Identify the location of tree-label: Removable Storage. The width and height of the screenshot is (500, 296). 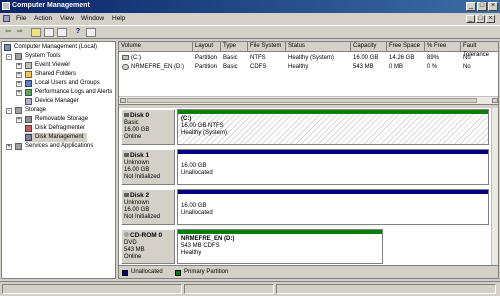
(62, 119).